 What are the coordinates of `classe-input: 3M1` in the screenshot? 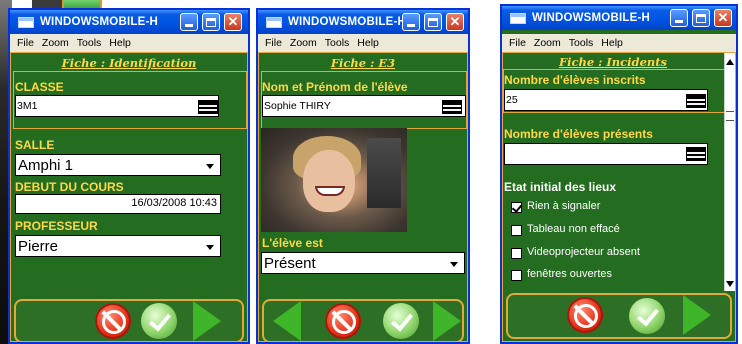 It's located at (117, 106).